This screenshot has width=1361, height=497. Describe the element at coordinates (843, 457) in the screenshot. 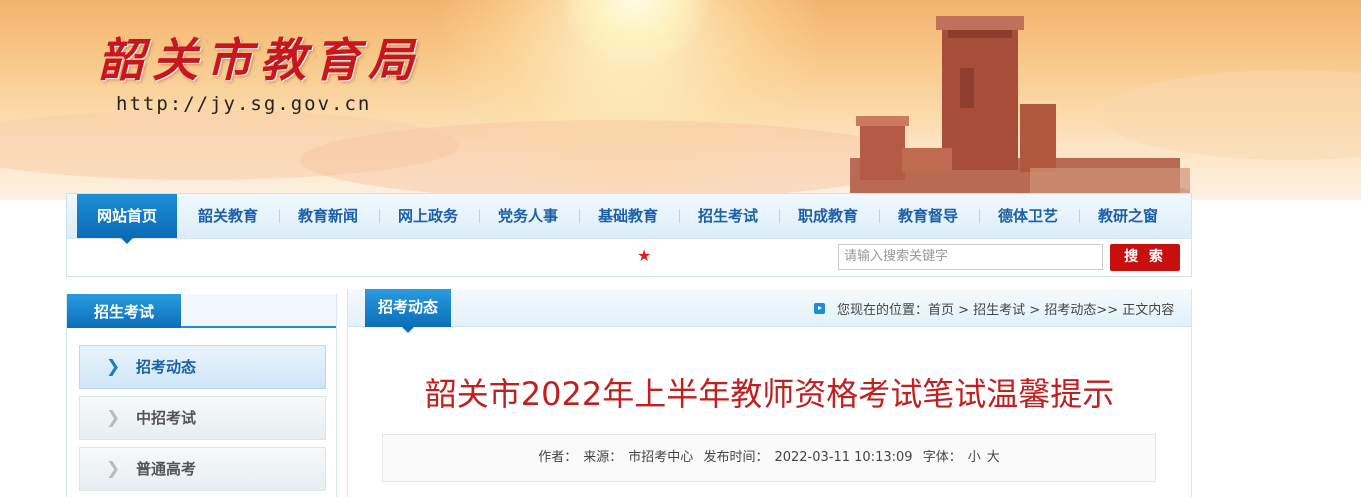

I see `publish-time: 2022-03-11 10:13:09` at that location.